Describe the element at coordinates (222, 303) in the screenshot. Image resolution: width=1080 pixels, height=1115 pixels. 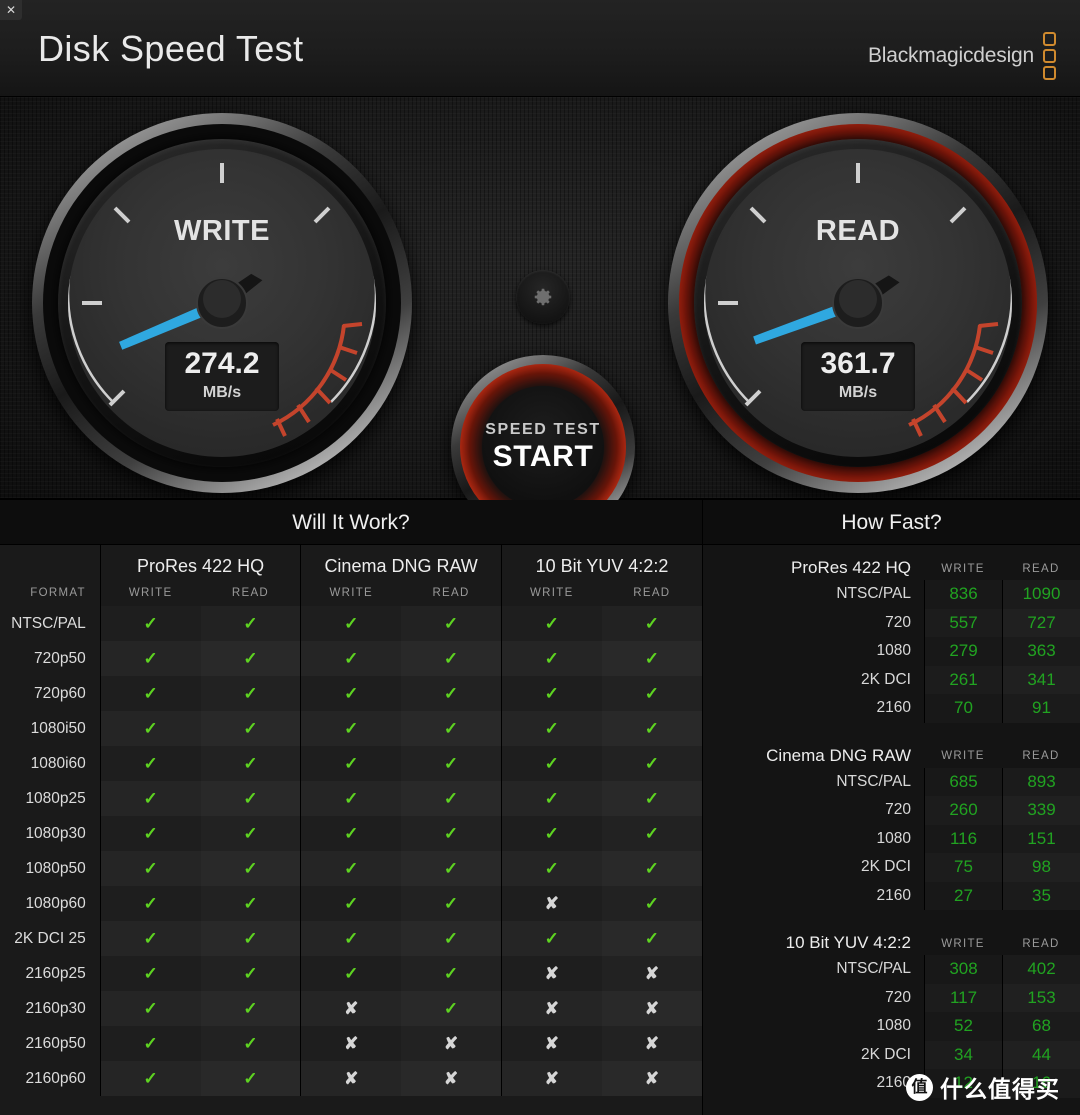
I see `write-gauge: WRITE 274.2 MB/s` at that location.